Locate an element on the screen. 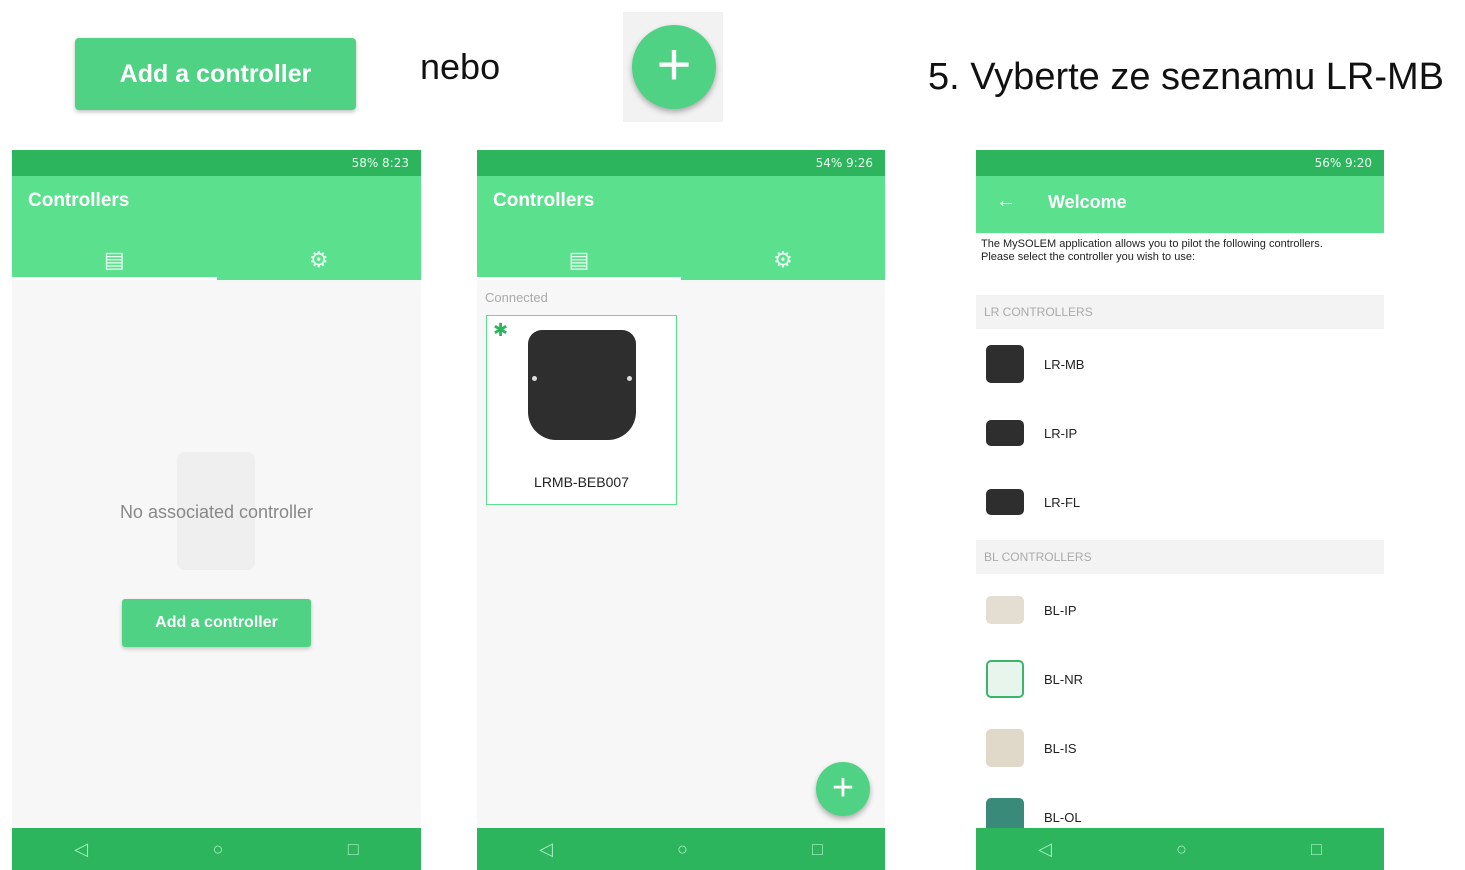 This screenshot has width=1465, height=870. controller-label: LR-IP is located at coordinates (1061, 433).